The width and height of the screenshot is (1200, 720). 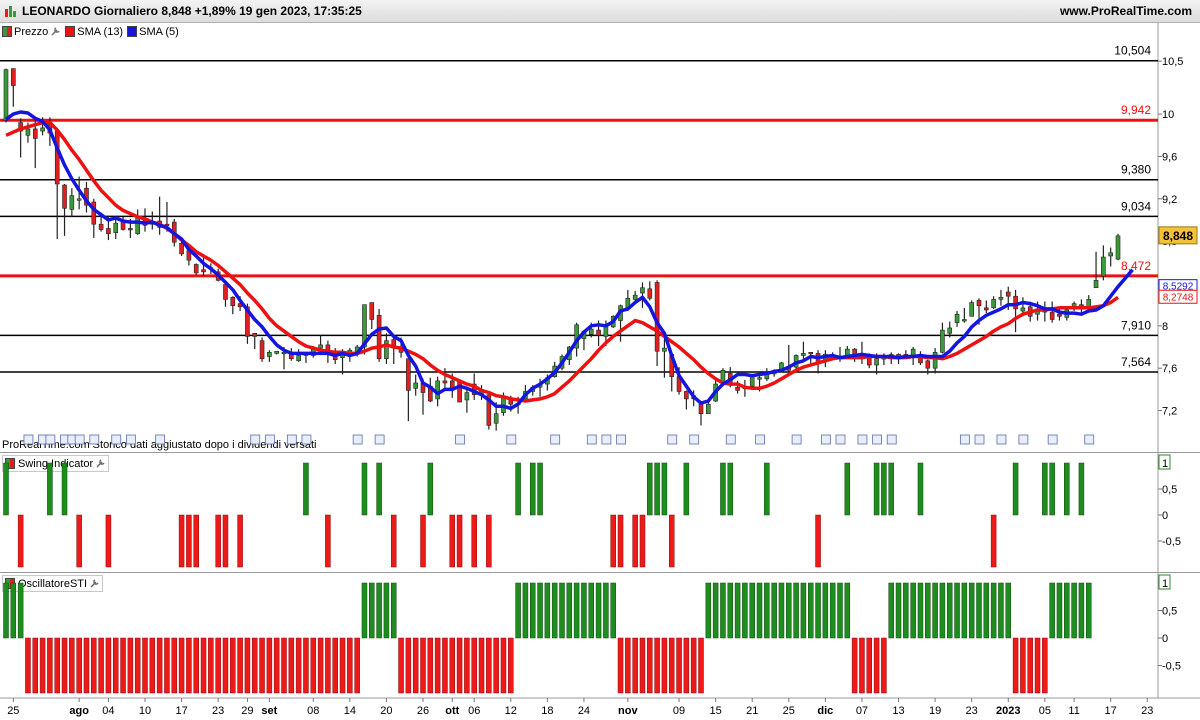 I want to click on x-tick-label: 13, so click(x=898, y=711).